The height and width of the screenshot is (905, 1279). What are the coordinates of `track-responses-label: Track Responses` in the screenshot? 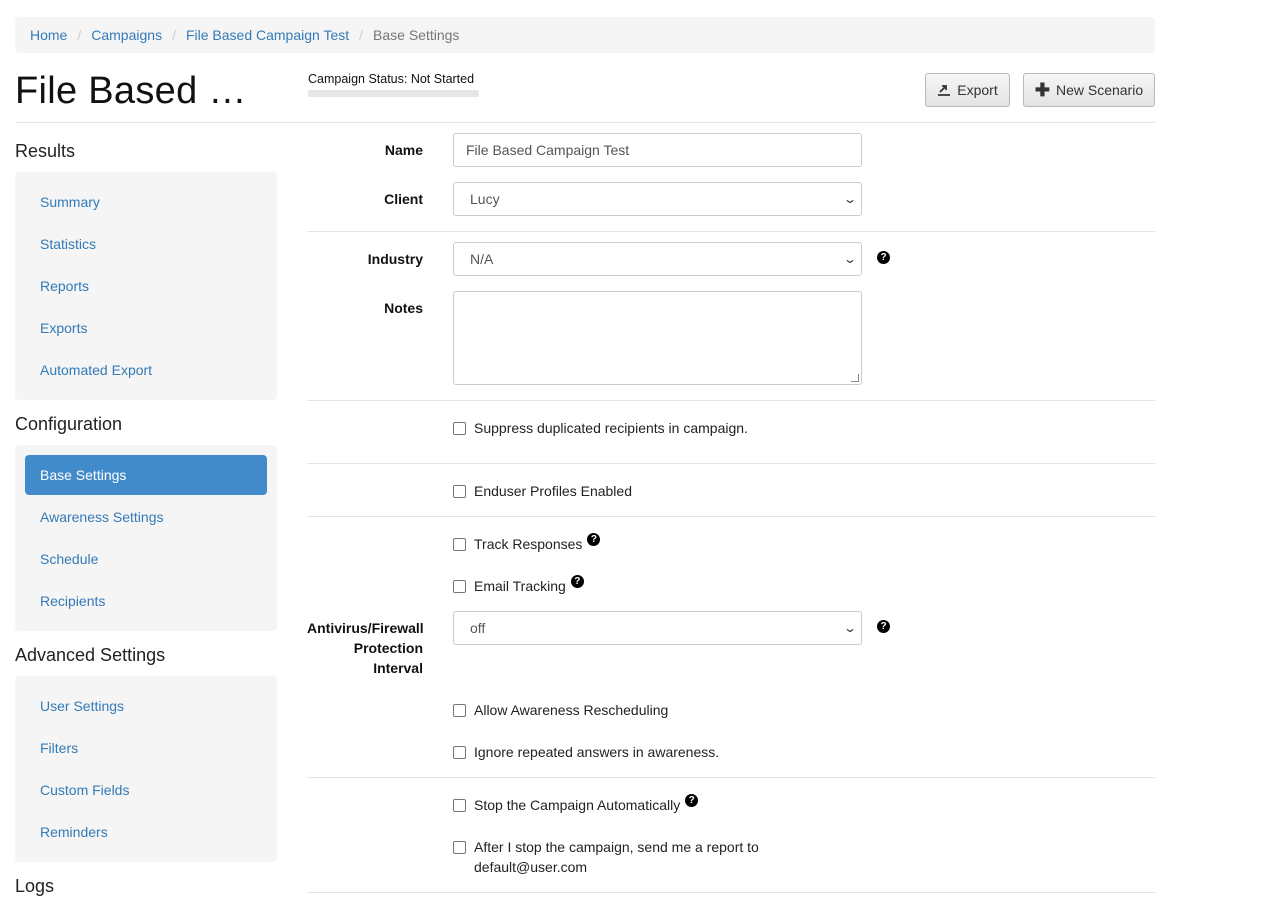 It's located at (528, 544).